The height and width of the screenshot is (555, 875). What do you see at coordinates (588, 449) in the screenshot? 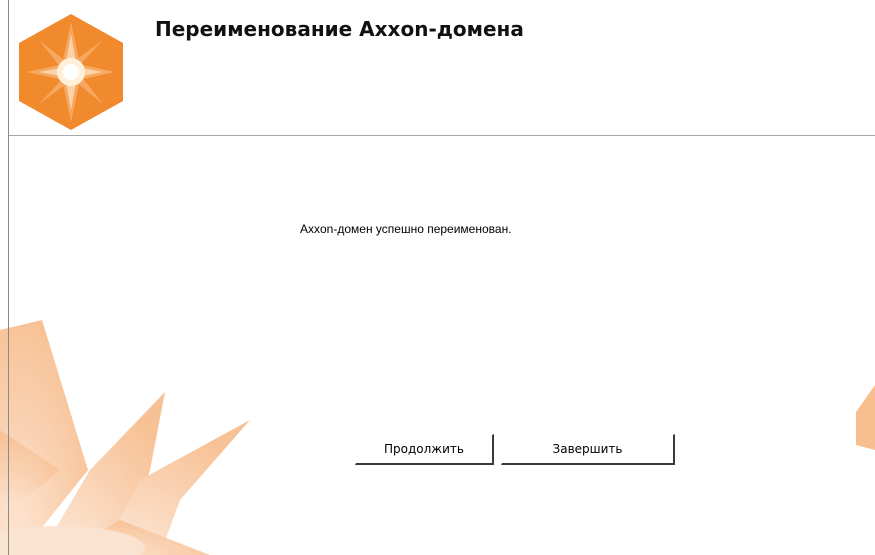
I see `finish-button: Завершить` at bounding box center [588, 449].